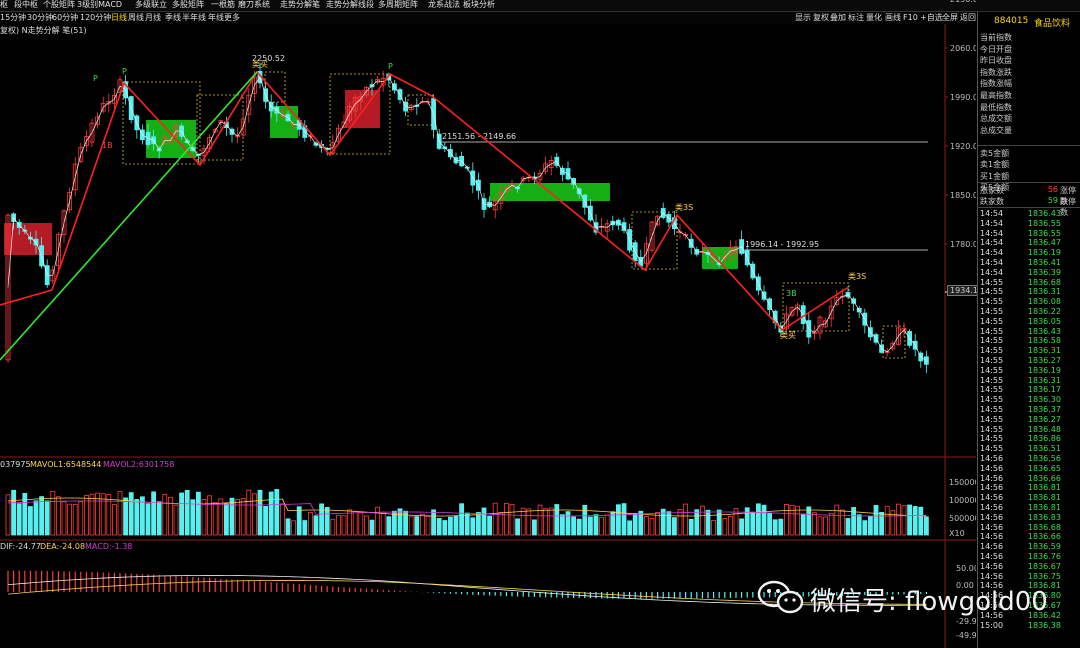  What do you see at coordinates (1044, 409) in the screenshot?
I see `tick-price: 1836.37` at bounding box center [1044, 409].